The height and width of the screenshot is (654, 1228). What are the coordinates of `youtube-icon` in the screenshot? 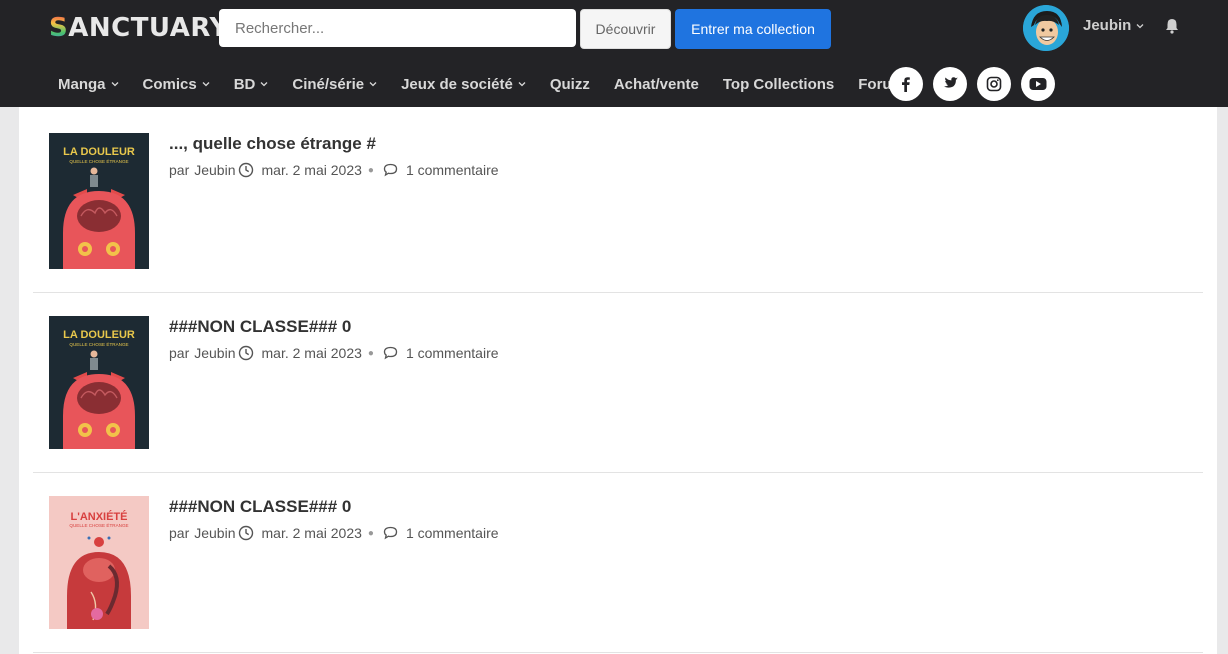 It's located at (1038, 84).